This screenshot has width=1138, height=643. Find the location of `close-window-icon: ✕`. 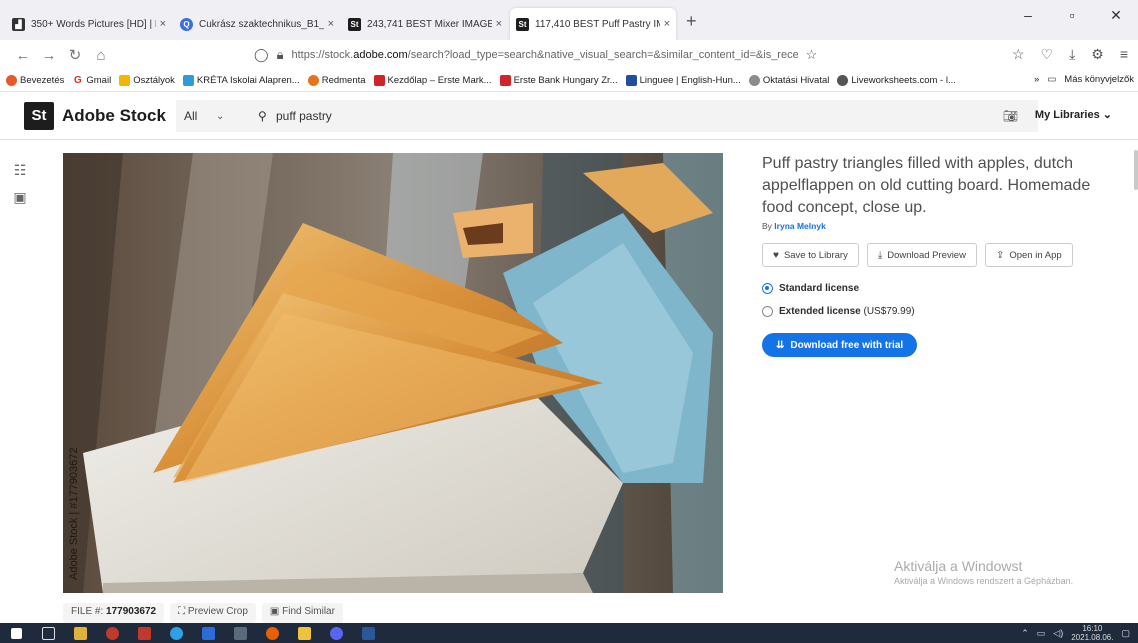

close-window-icon: ✕ is located at coordinates (1116, 15).